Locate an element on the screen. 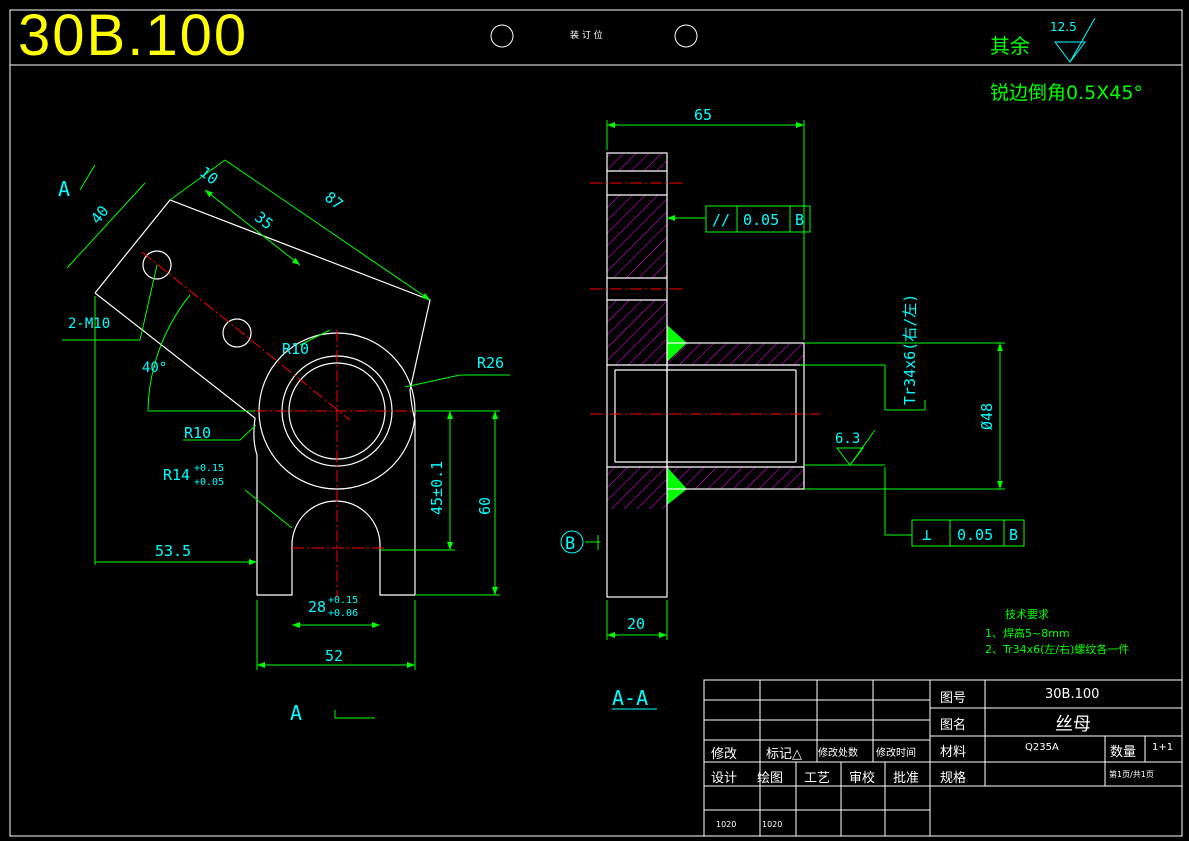  rev-header: 标记△ is located at coordinates (784, 754).